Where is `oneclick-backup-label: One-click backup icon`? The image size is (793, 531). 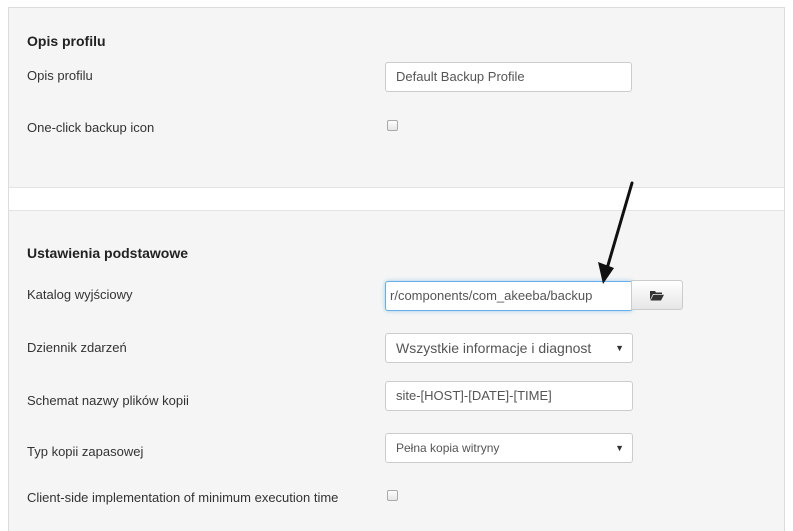
oneclick-backup-label: One-click backup icon is located at coordinates (91, 127).